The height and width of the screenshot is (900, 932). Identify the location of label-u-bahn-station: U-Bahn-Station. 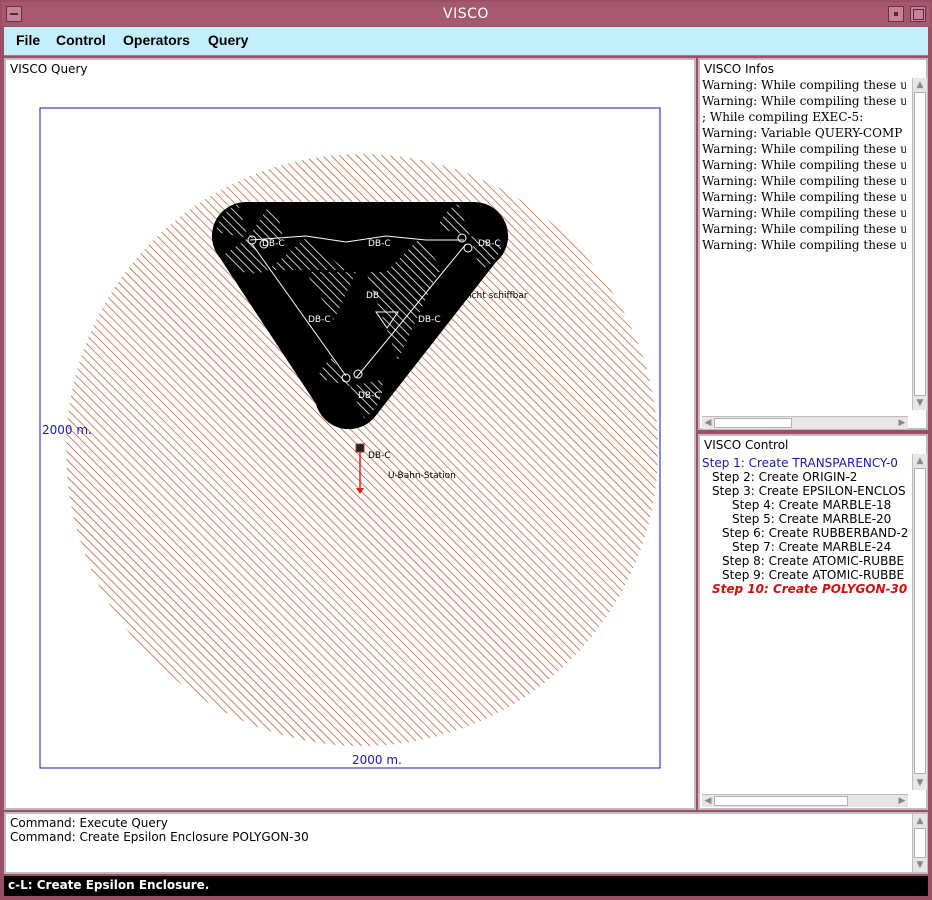
(422, 476).